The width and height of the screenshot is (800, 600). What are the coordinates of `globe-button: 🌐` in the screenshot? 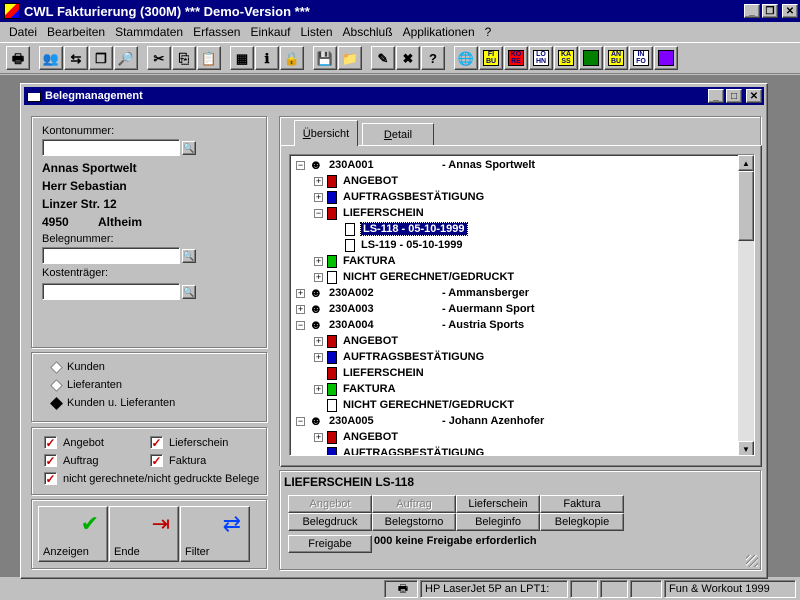 It's located at (466, 58).